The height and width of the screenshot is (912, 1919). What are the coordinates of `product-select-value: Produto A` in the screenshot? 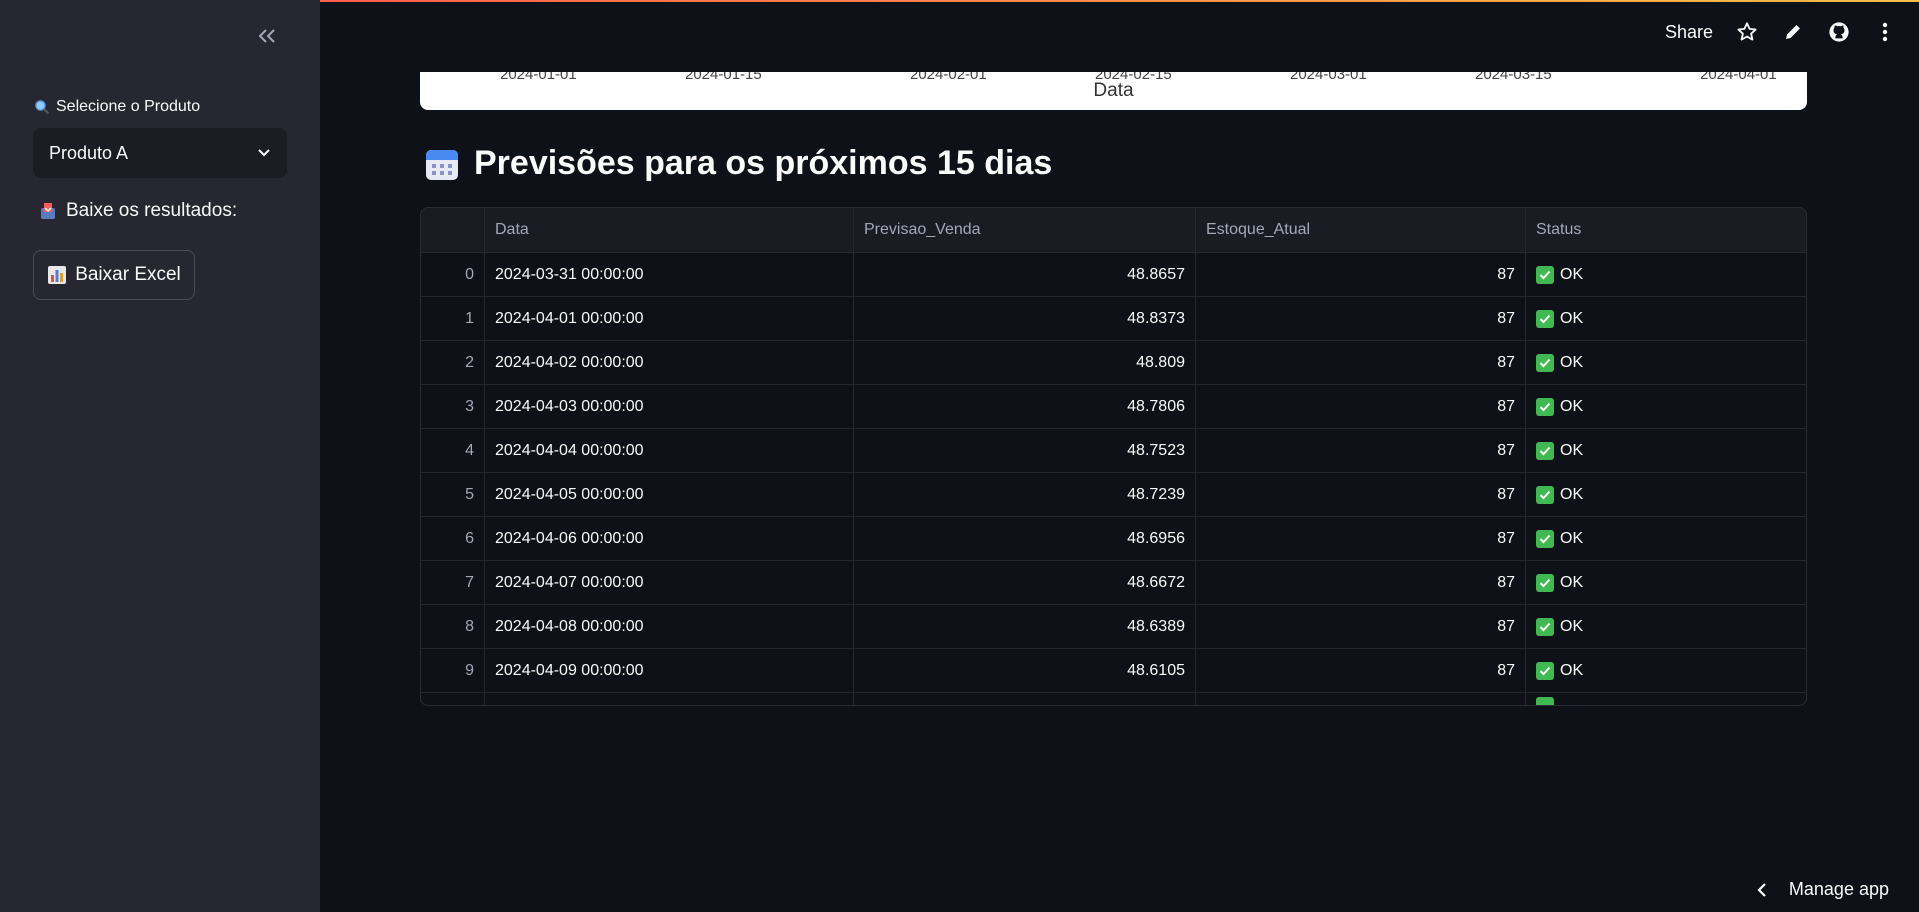 It's located at (89, 152).